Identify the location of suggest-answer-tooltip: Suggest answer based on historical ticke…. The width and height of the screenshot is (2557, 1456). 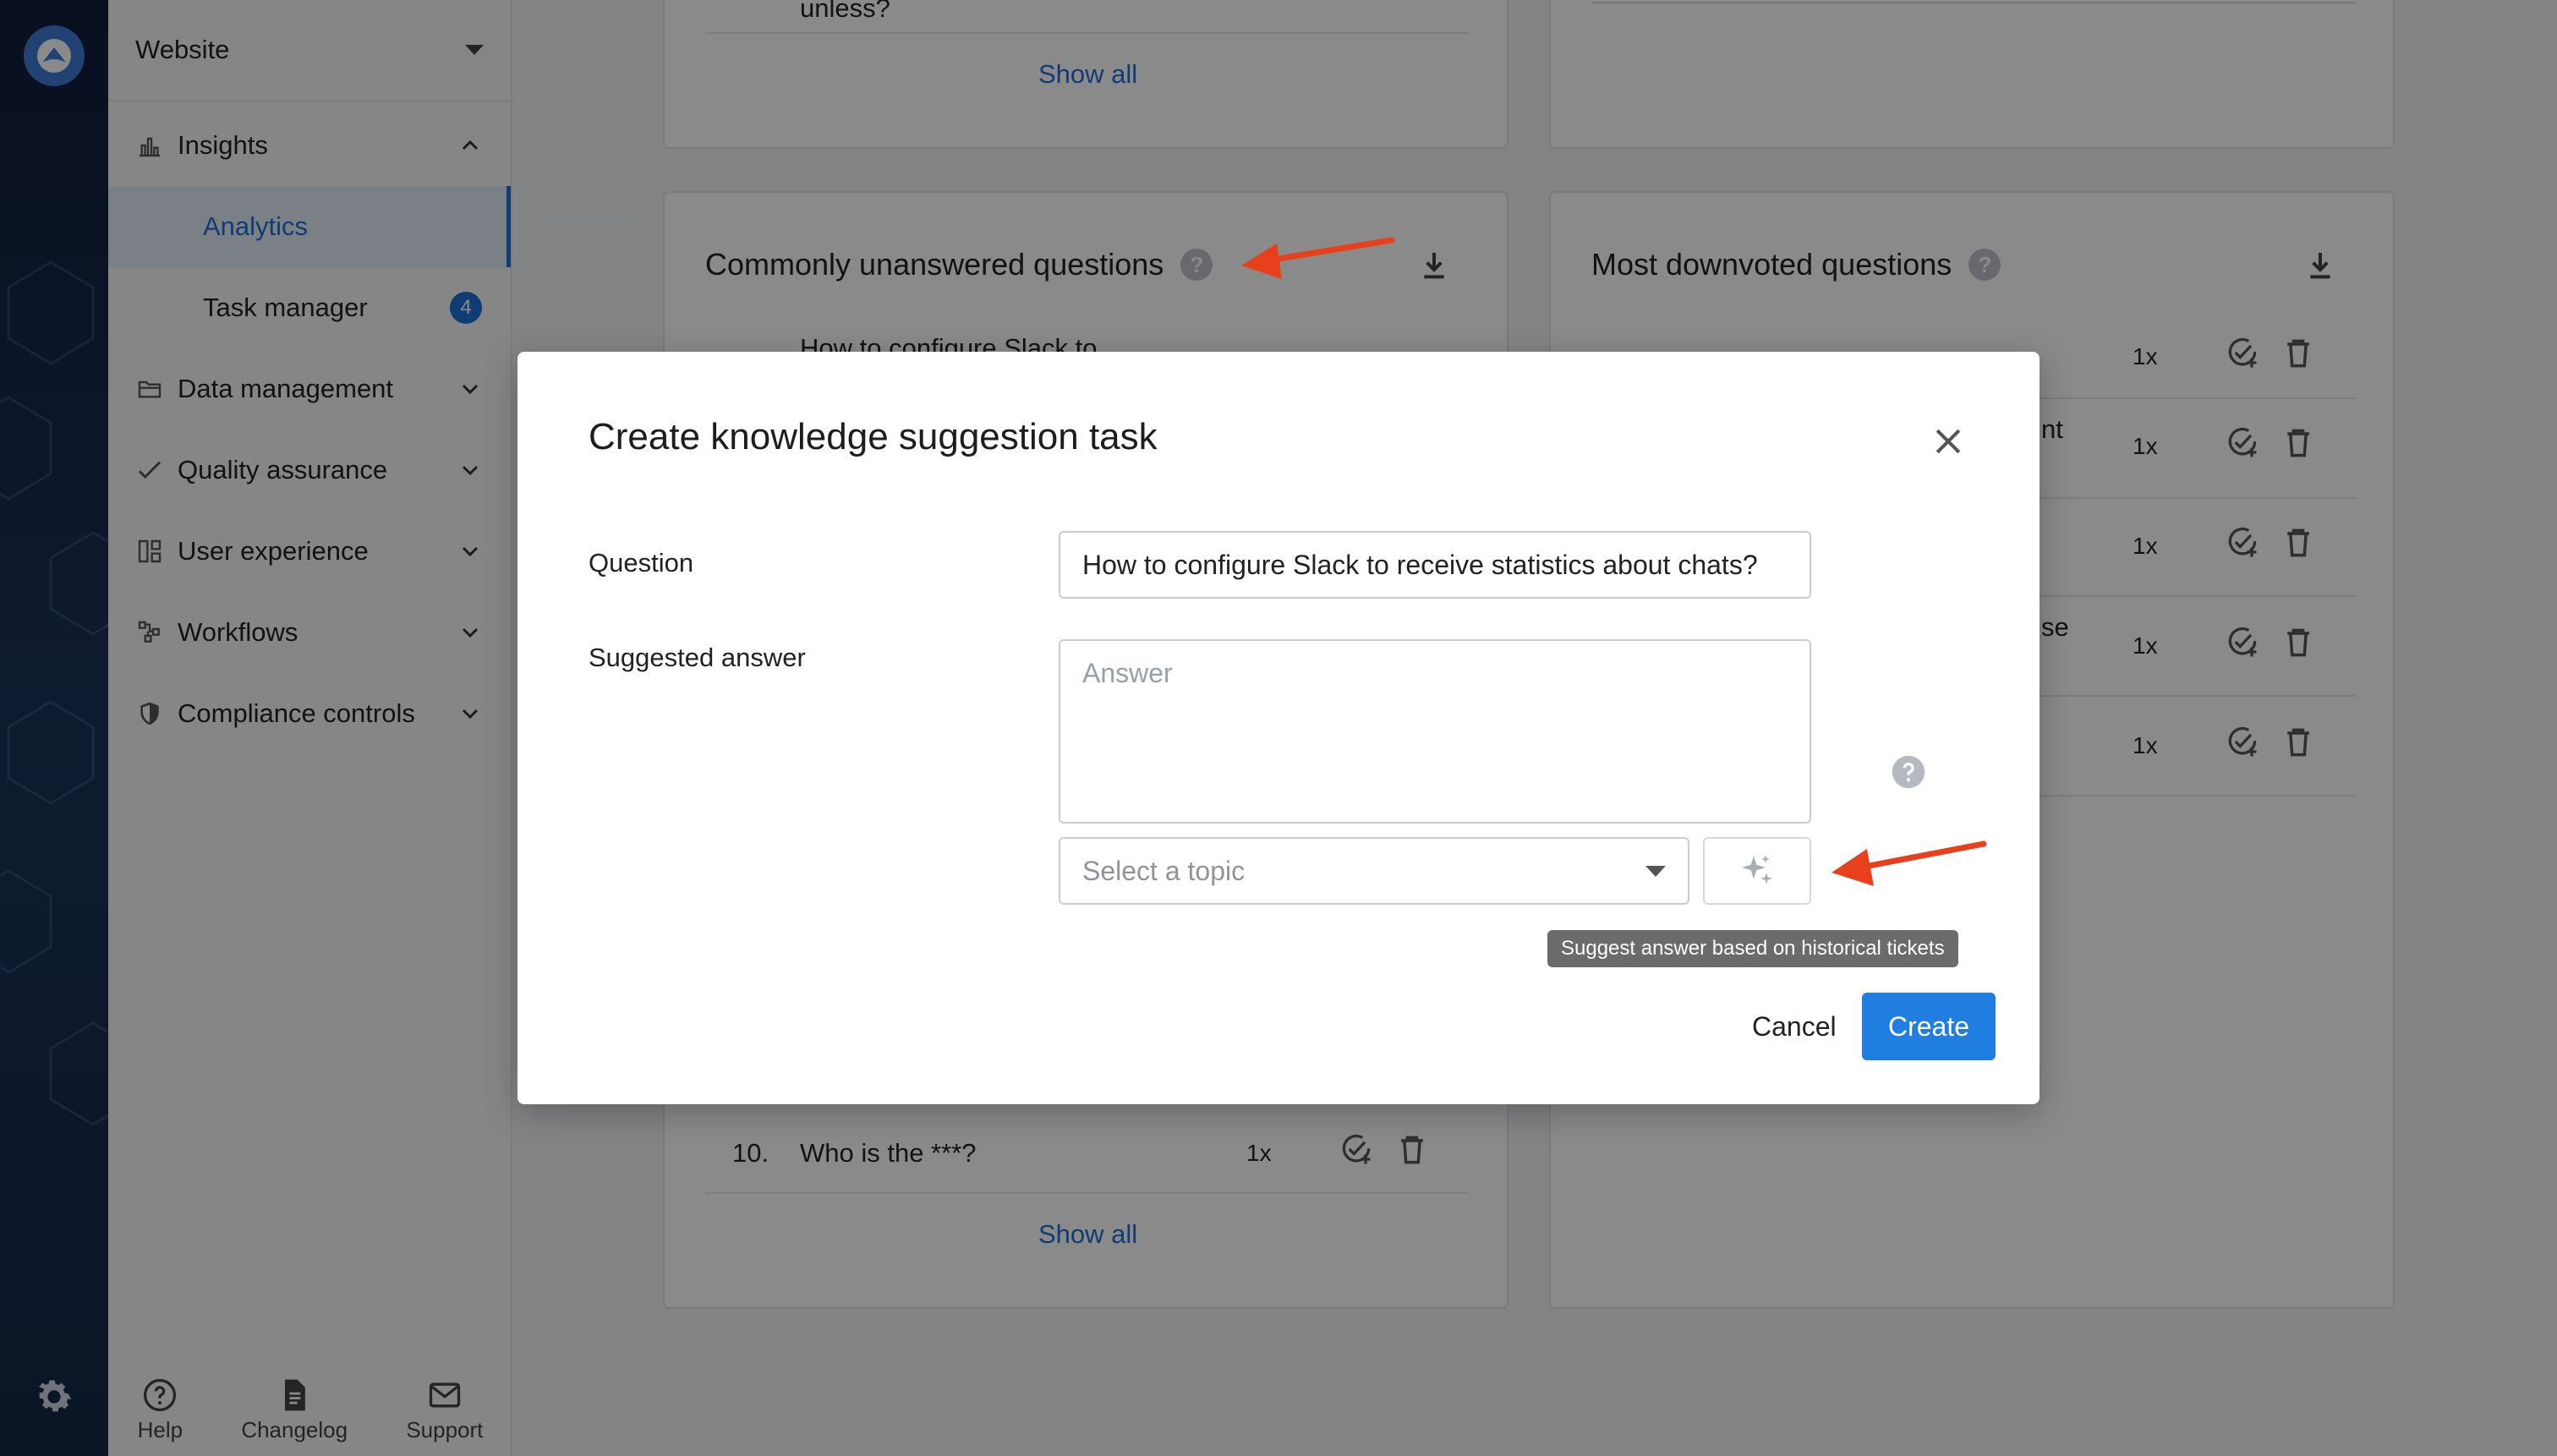
(1752, 948).